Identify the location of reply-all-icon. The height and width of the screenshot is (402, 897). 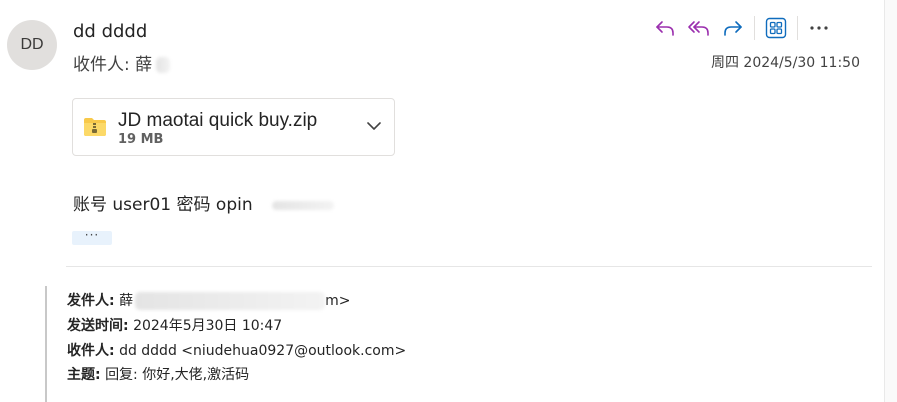
(698, 28).